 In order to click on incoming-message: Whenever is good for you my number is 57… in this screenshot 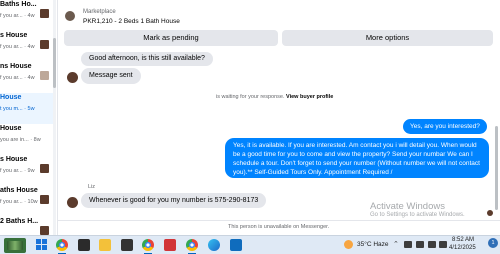, I will do `click(174, 200)`.